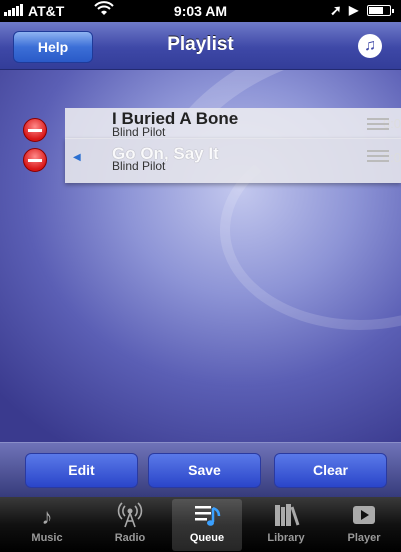 The width and height of the screenshot is (401, 552). What do you see at coordinates (207, 538) in the screenshot?
I see `tab-label: Queue` at bounding box center [207, 538].